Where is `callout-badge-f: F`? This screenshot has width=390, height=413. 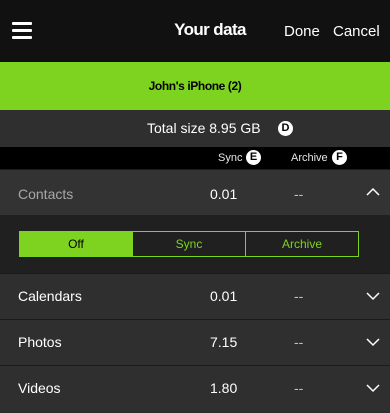
callout-badge-f: F is located at coordinates (339, 157).